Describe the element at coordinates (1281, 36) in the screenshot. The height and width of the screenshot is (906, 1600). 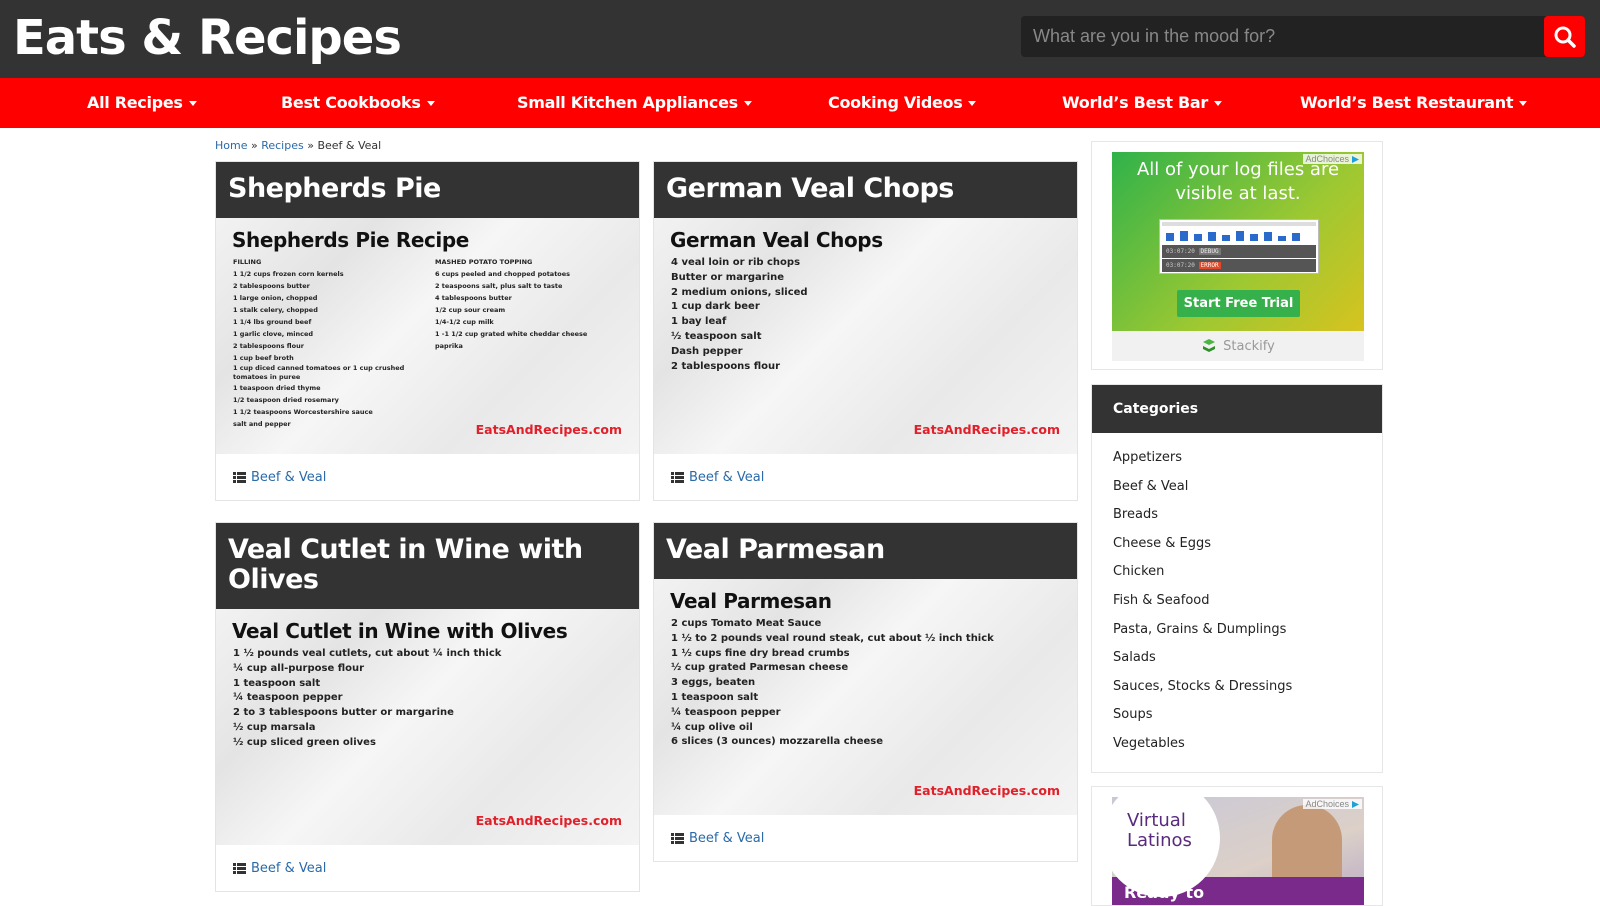
I see `search-input` at that location.